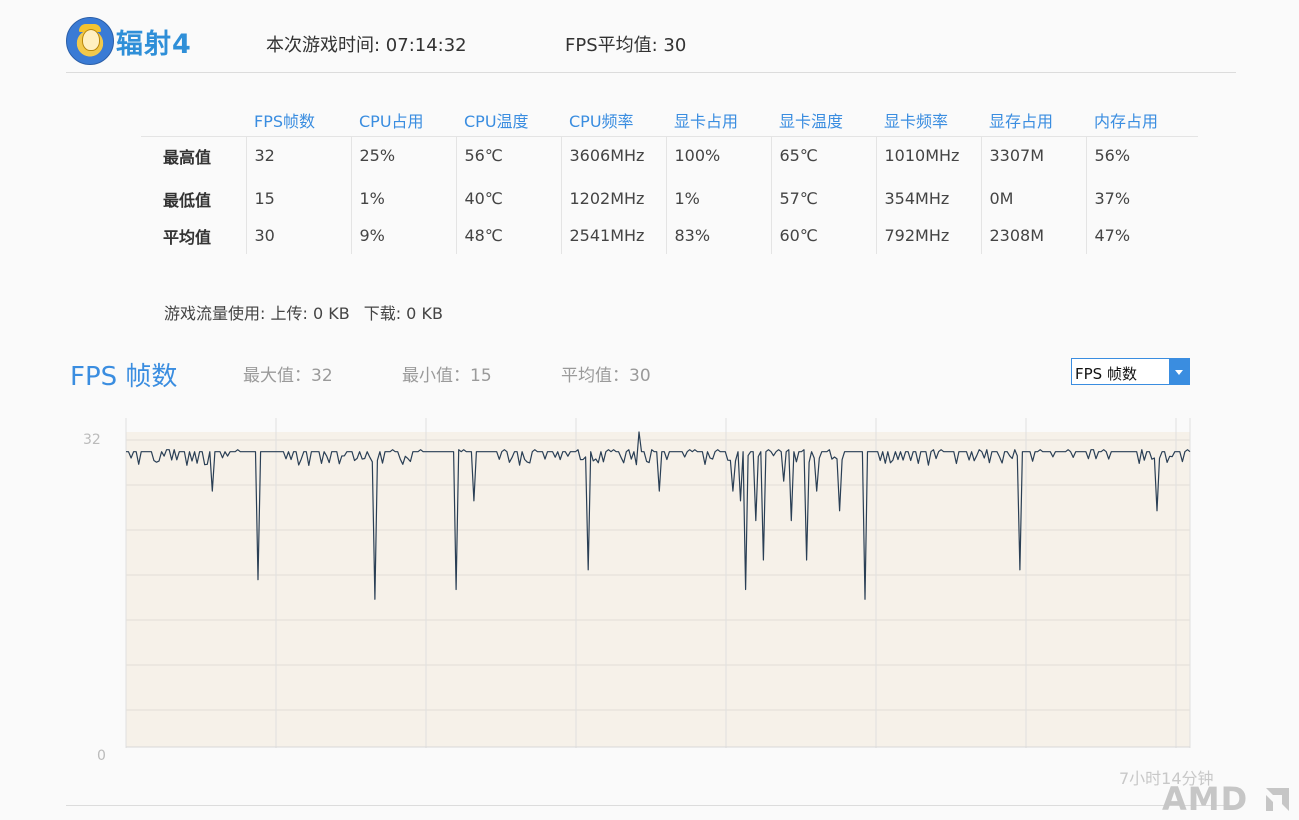  I want to click on row-label: 最低值, so click(187, 200).